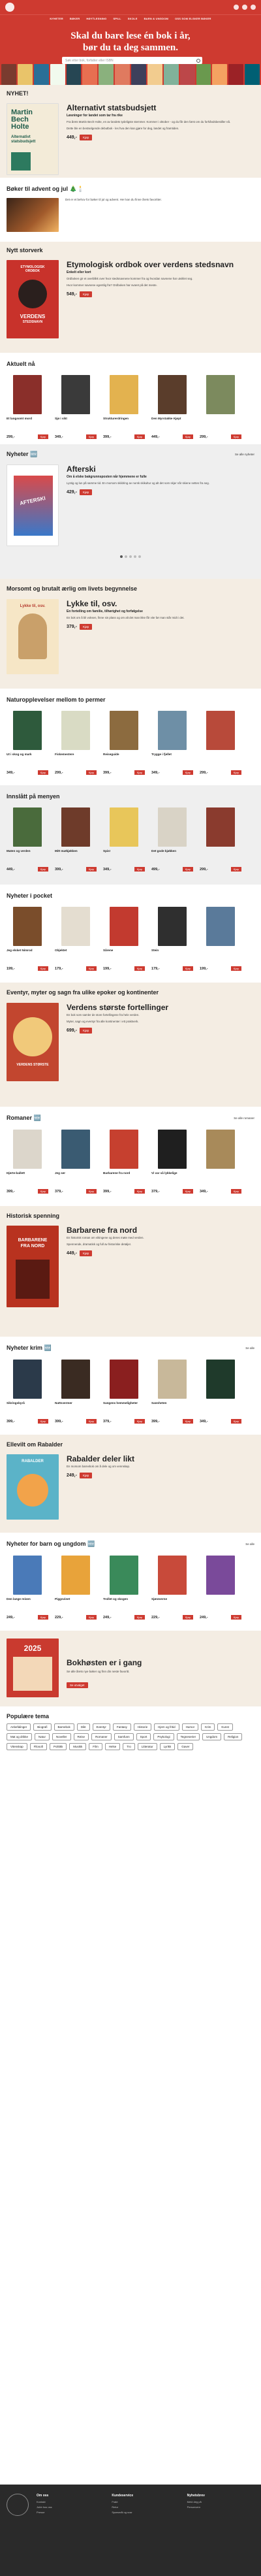  Describe the element at coordinates (208, 1727) in the screenshot. I see `tag-chip: Krim` at that location.